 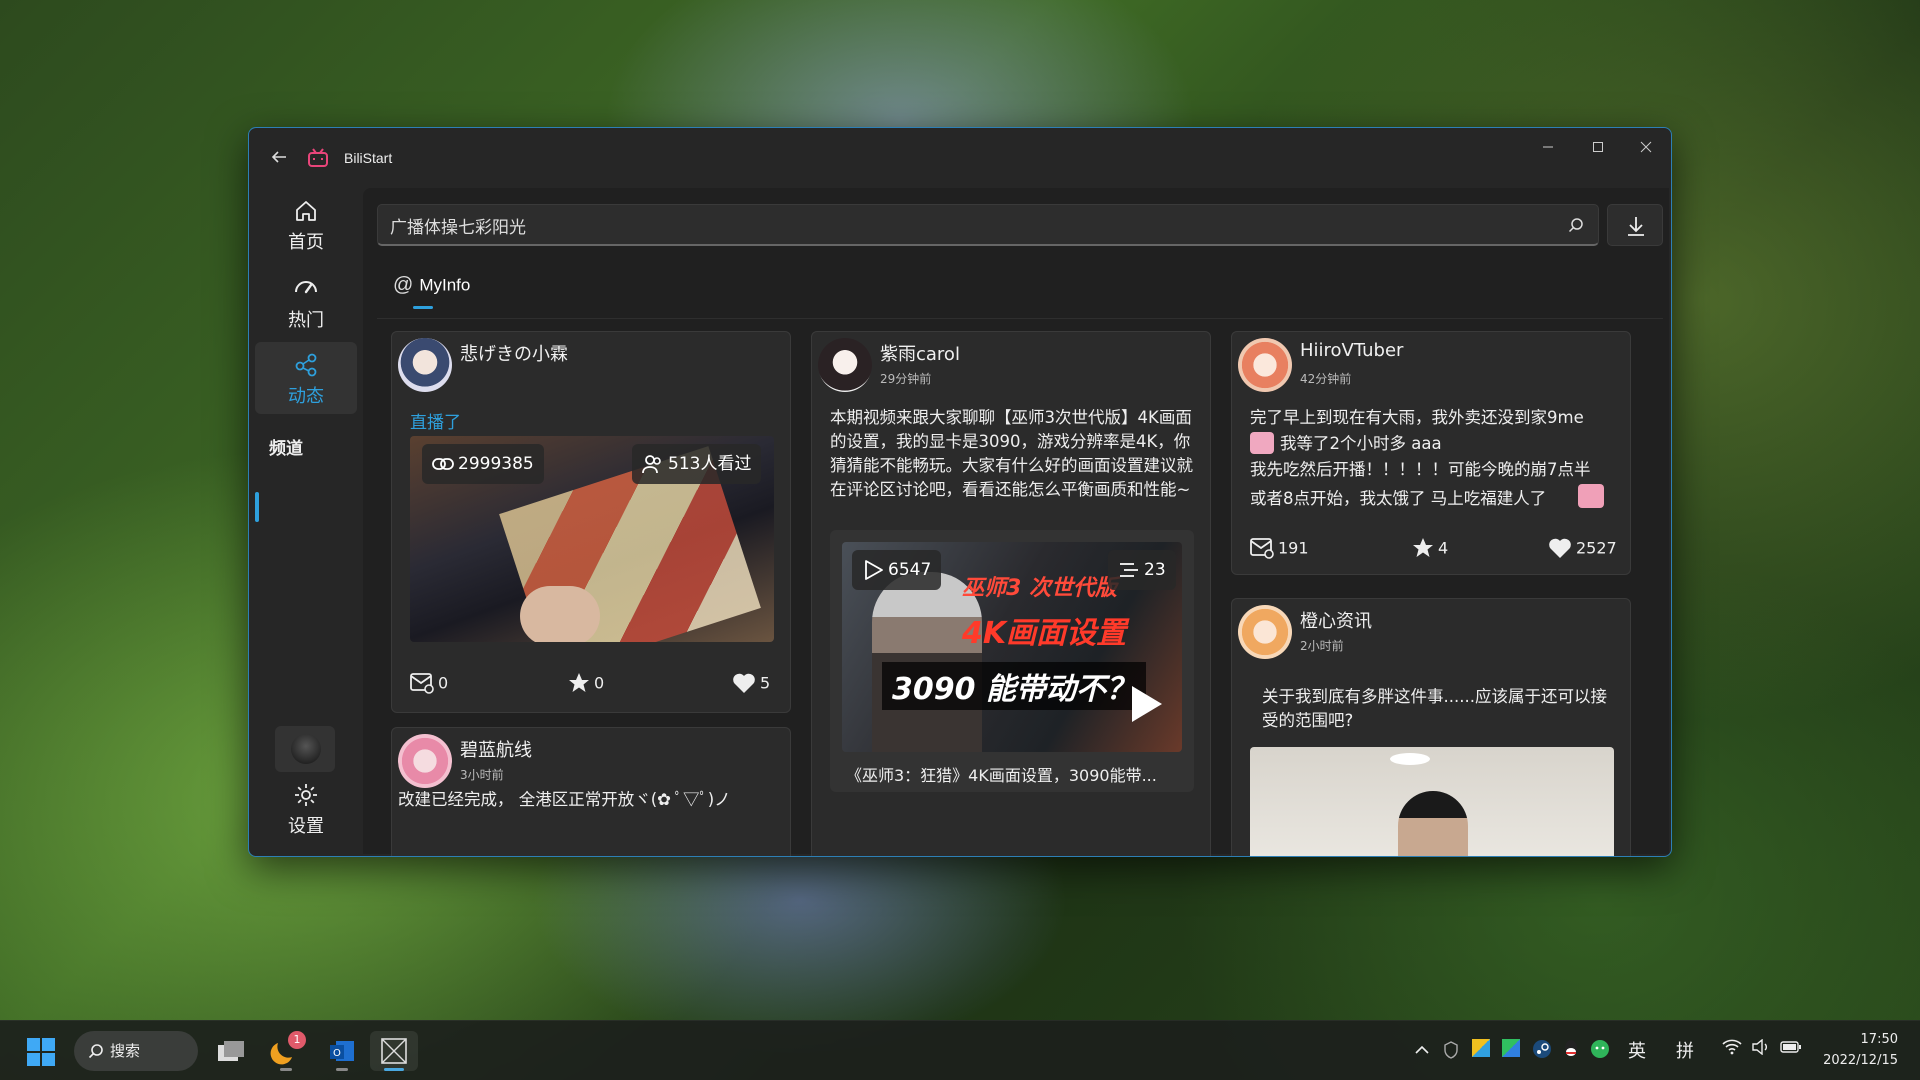 I want to click on stat-value: 0, so click(x=443, y=683).